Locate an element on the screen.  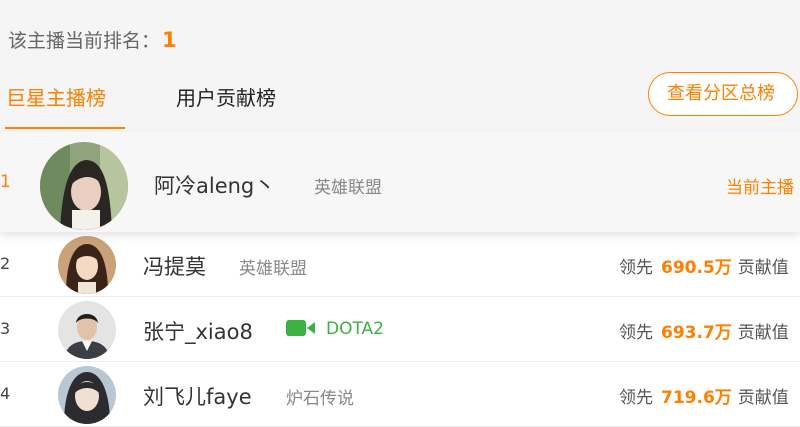
current-rank-value: 1 is located at coordinates (169, 40).